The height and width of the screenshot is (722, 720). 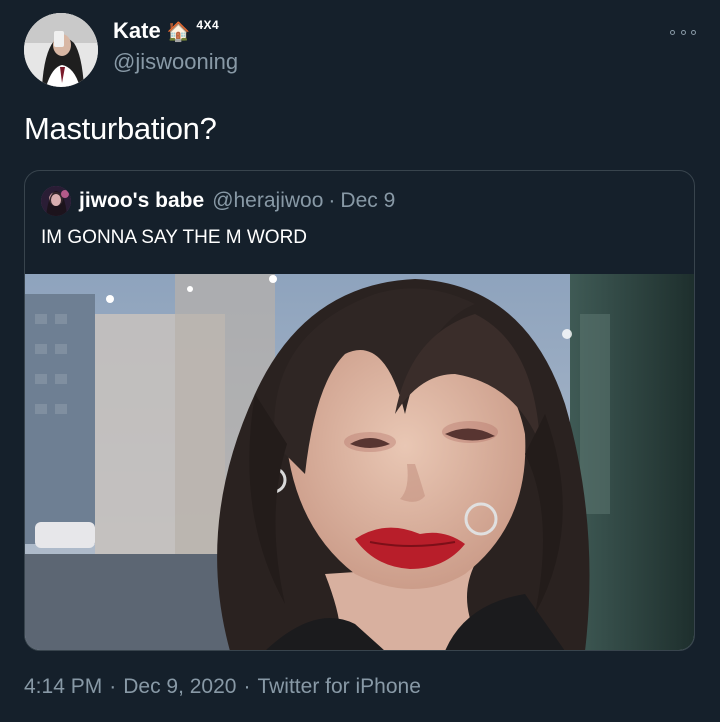 I want to click on quoted-tweet-text: IM GONNA SAY THE M WORD, so click(x=174, y=237).